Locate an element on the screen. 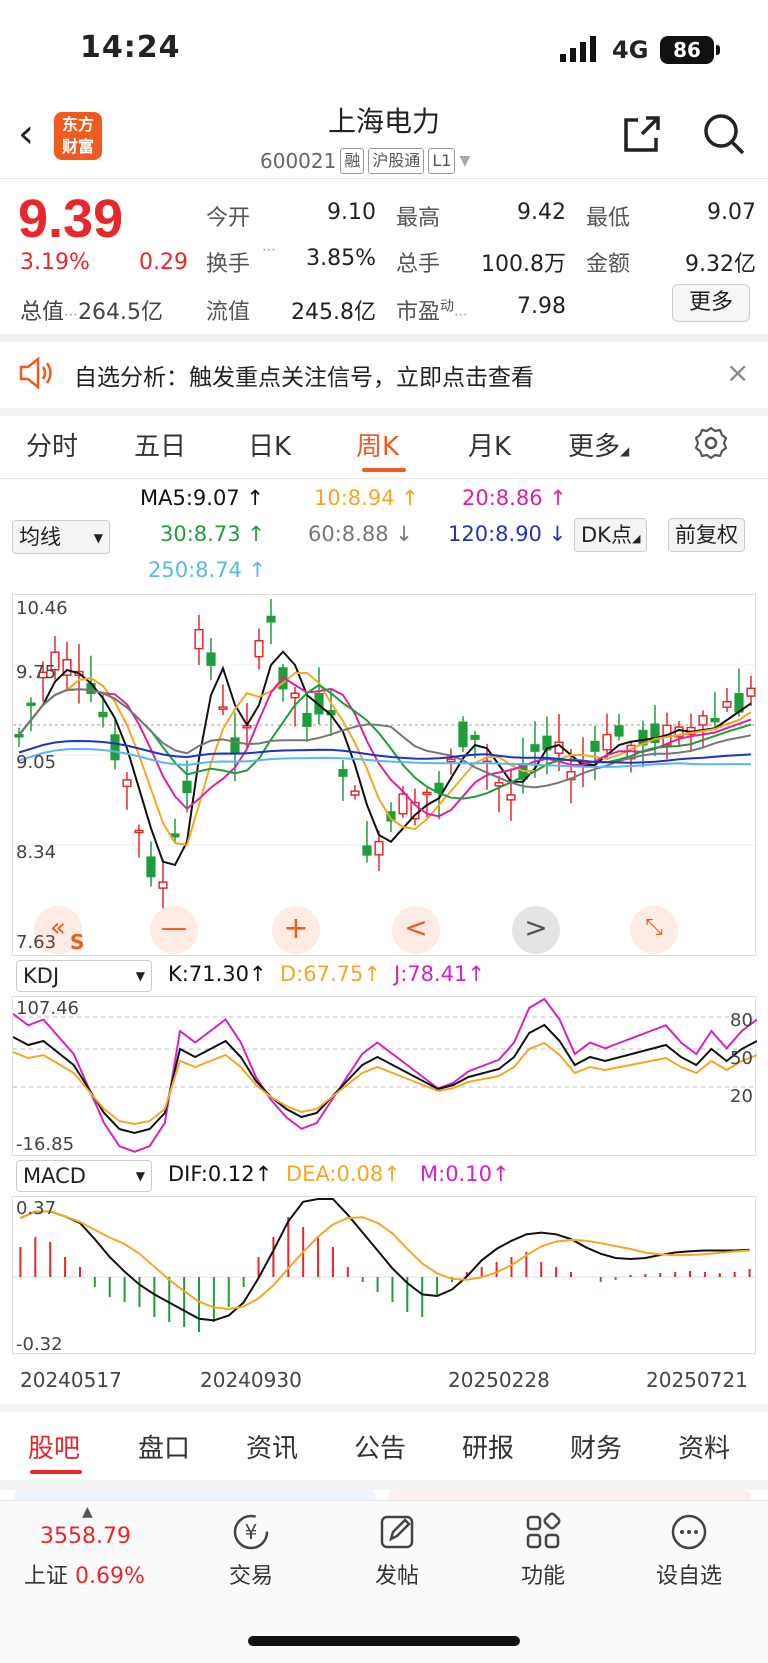 Image resolution: width=768 pixels, height=1663 pixels. total-cap-value: 264.5亿 is located at coordinates (120, 312).